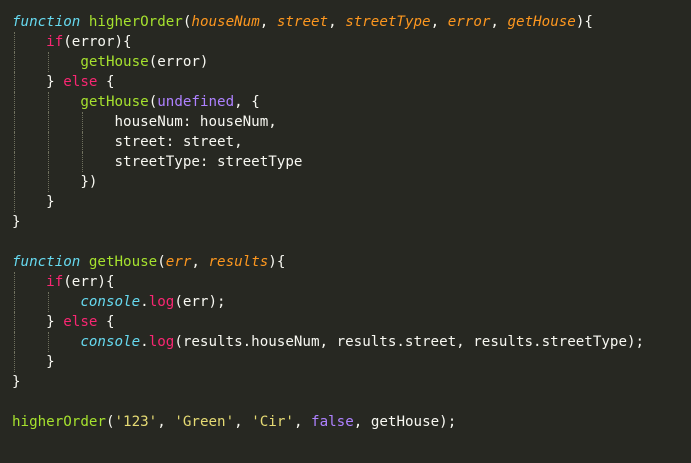  Describe the element at coordinates (55, 182) in the screenshot. I see `code-text: })` at that location.